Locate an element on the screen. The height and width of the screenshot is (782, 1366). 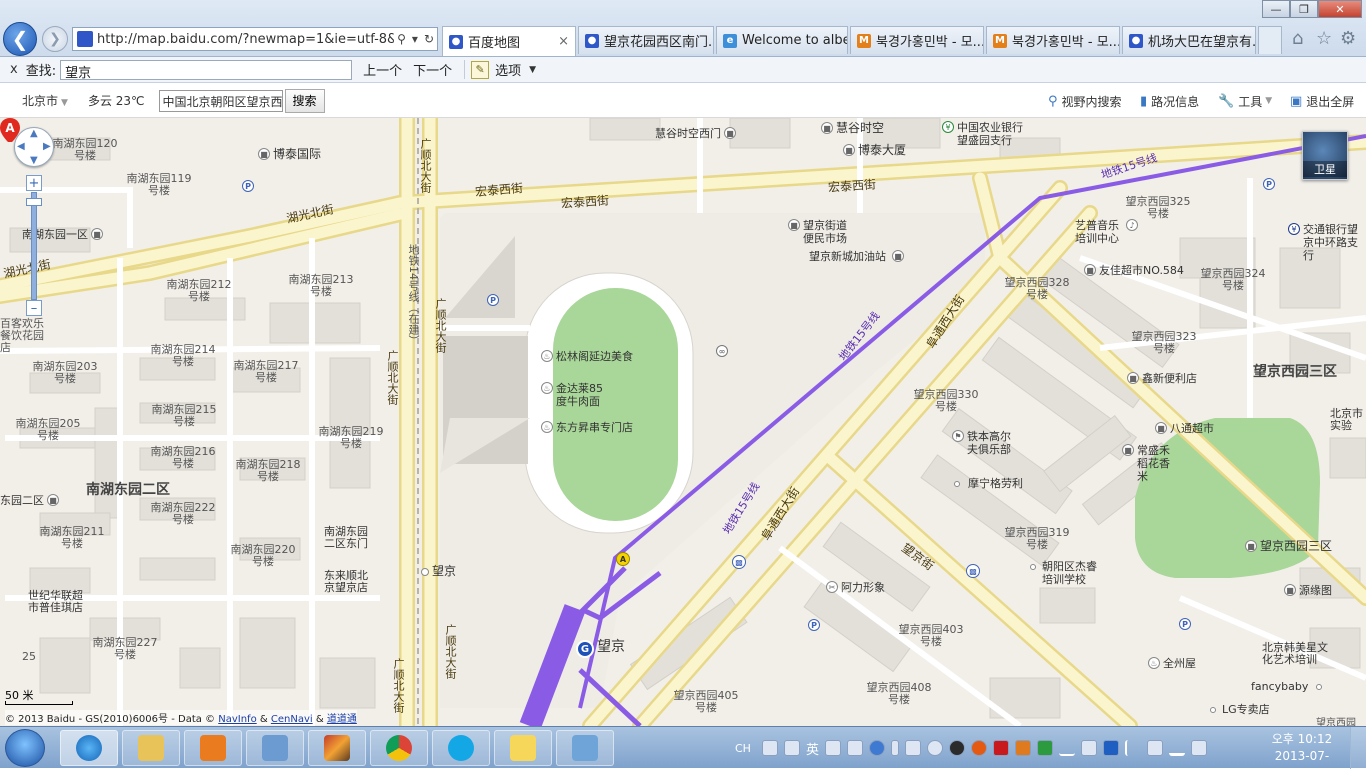
language-indicator: CH is located at coordinates (743, 748).